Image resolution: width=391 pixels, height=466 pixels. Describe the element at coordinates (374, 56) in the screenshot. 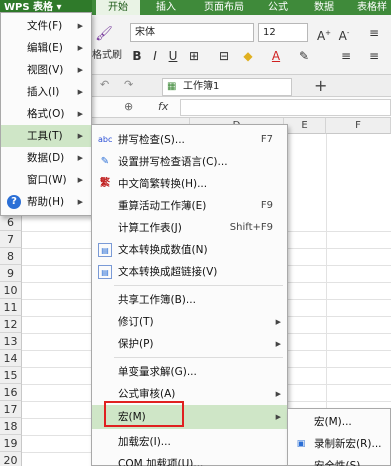

I see `align-center-icon: ≡` at that location.